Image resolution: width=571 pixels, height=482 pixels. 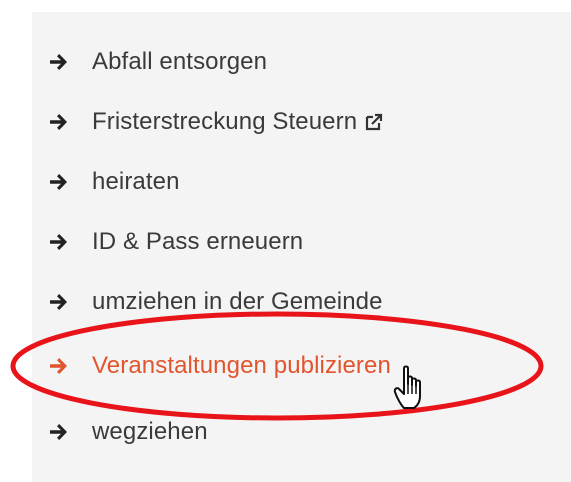 I want to click on link-label: umziehen in der Gemeinde, so click(x=237, y=301).